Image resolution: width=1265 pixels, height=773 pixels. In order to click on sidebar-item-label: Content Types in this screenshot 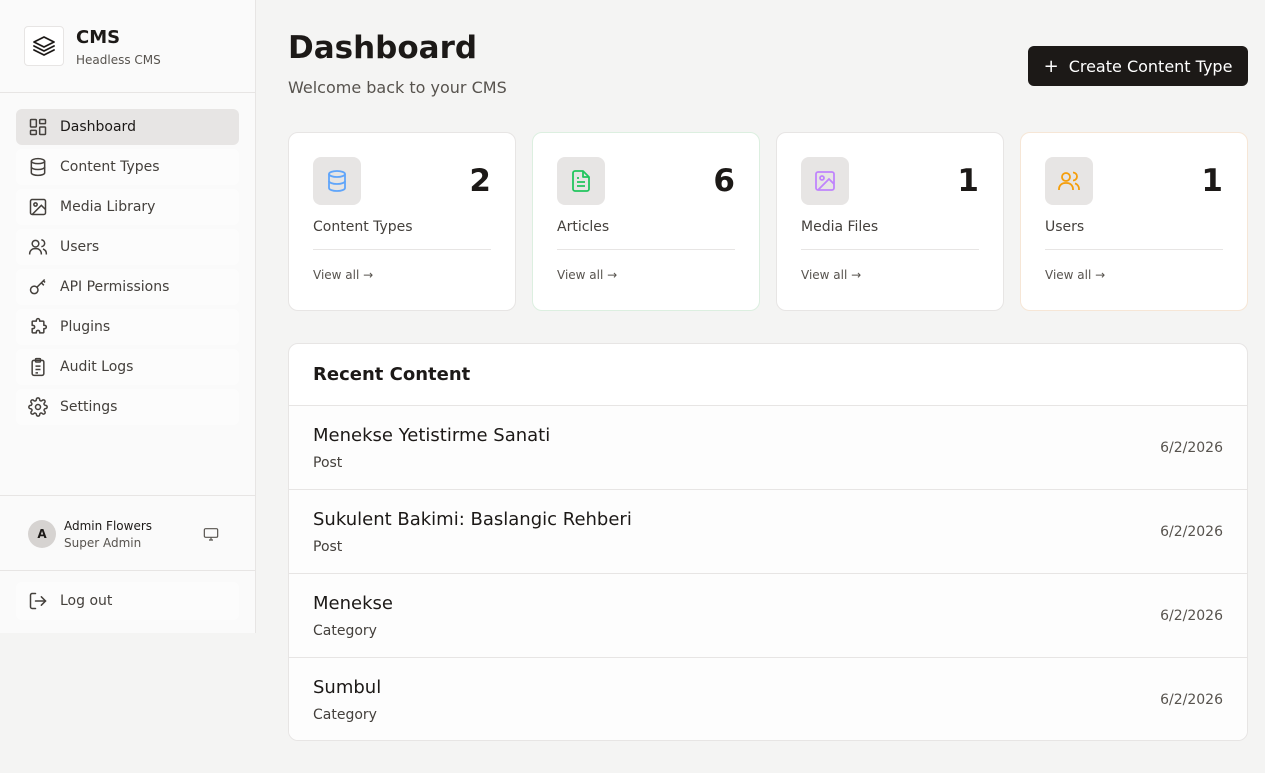, I will do `click(110, 167)`.